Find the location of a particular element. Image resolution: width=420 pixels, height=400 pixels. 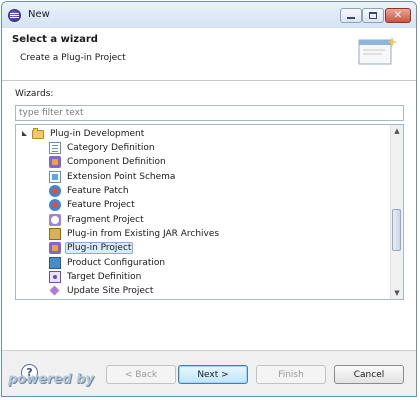

next-button: Next > is located at coordinates (213, 374).